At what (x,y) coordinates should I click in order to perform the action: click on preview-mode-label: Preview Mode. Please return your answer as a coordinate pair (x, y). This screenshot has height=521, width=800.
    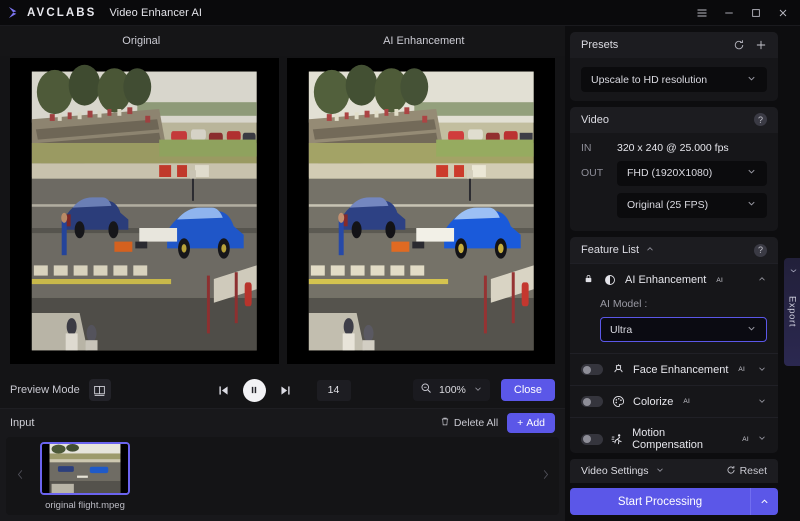
    Looking at the image, I should click on (45, 390).